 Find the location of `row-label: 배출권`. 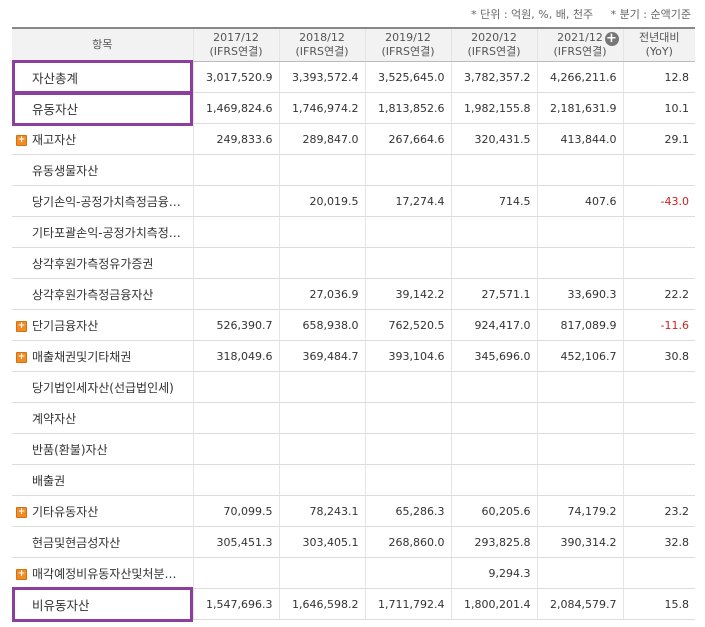

row-label: 배출권 is located at coordinates (49, 480).